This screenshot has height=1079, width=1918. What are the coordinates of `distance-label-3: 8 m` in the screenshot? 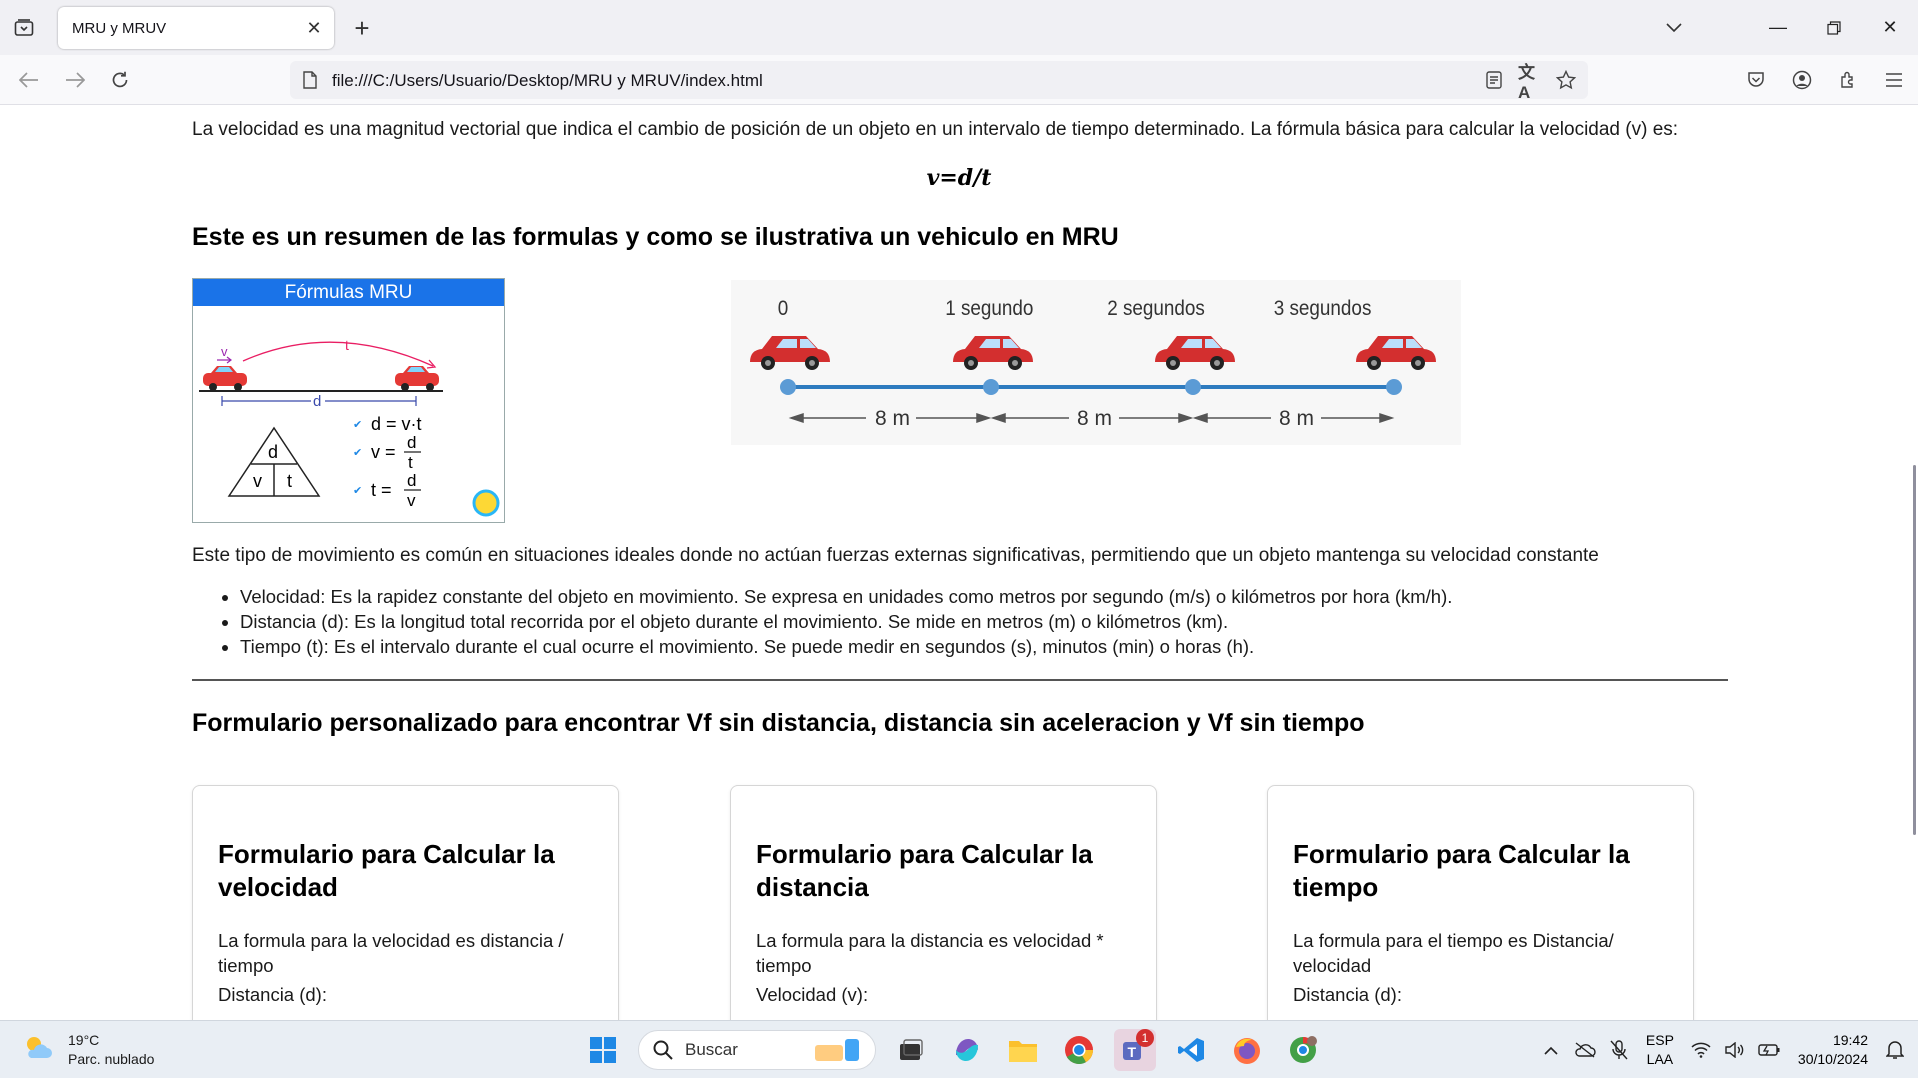 It's located at (1296, 418).